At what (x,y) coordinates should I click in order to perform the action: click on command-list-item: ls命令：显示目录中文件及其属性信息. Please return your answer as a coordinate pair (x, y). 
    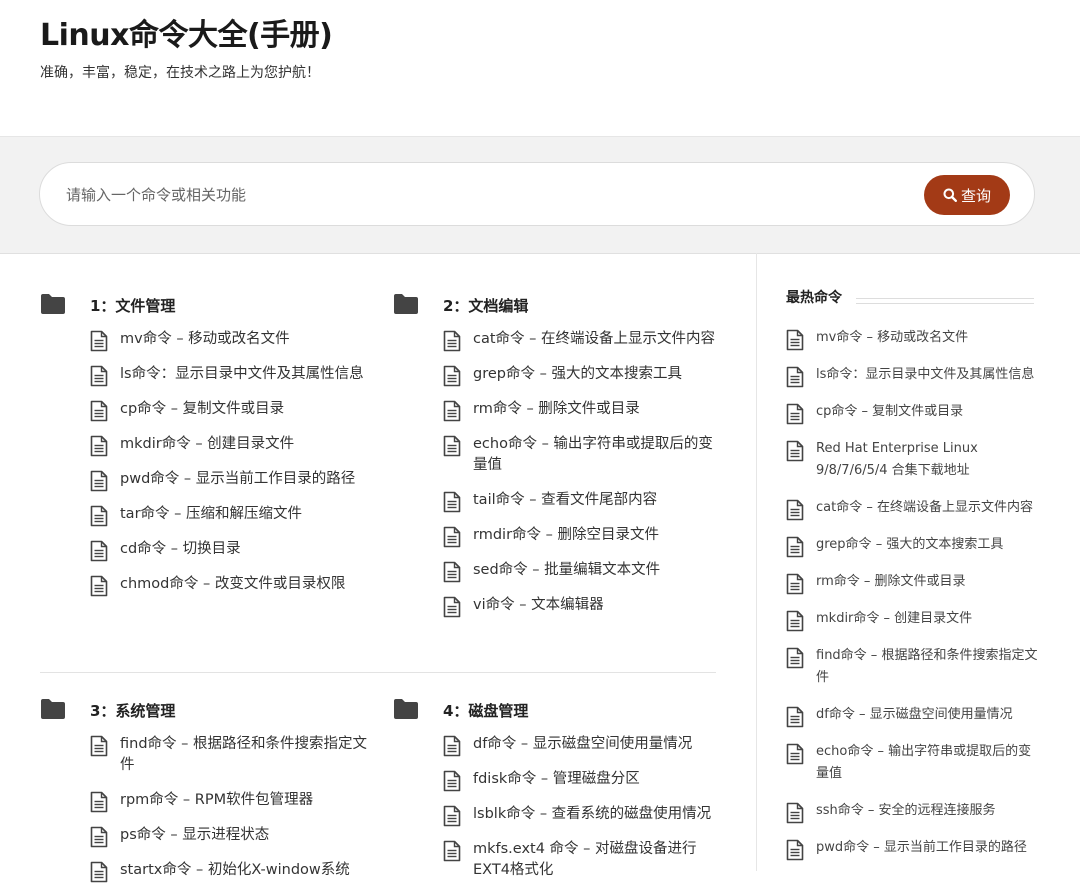
    Looking at the image, I should click on (230, 375).